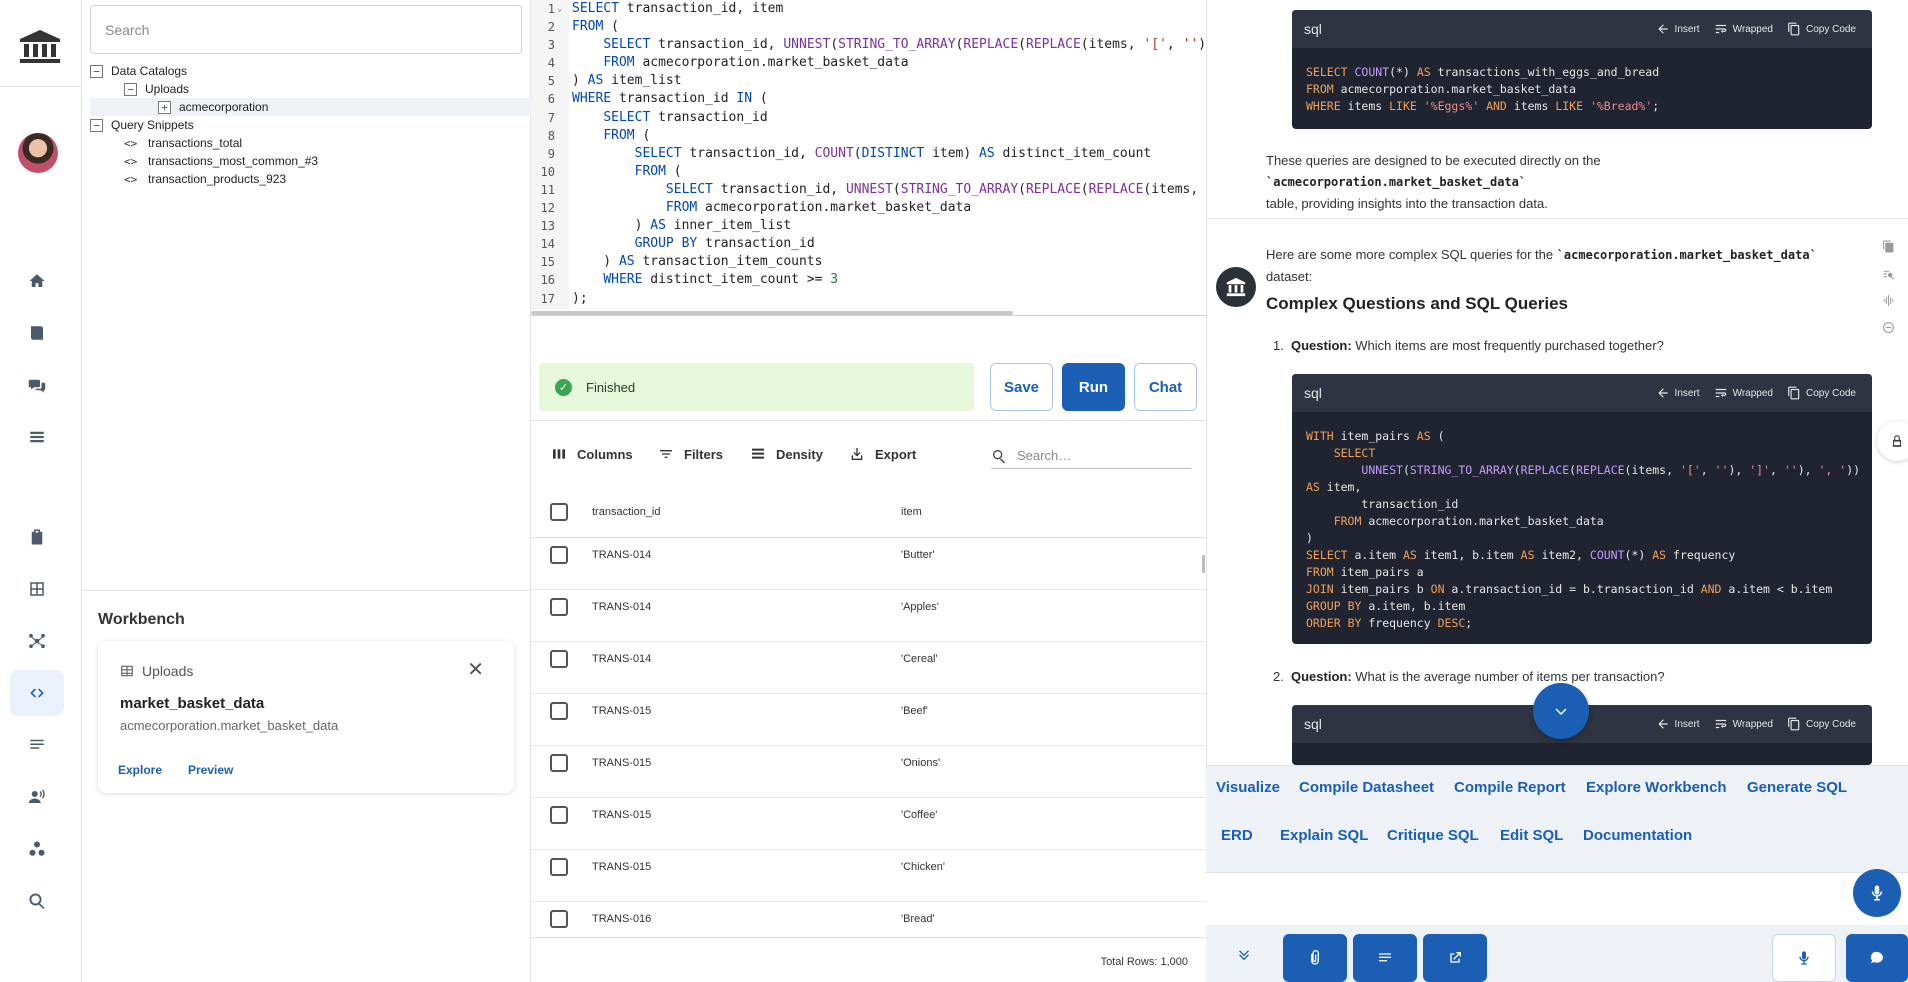 The height and width of the screenshot is (982, 1908). Describe the element at coordinates (1248, 787) in the screenshot. I see `action-visualize: Visualize` at that location.